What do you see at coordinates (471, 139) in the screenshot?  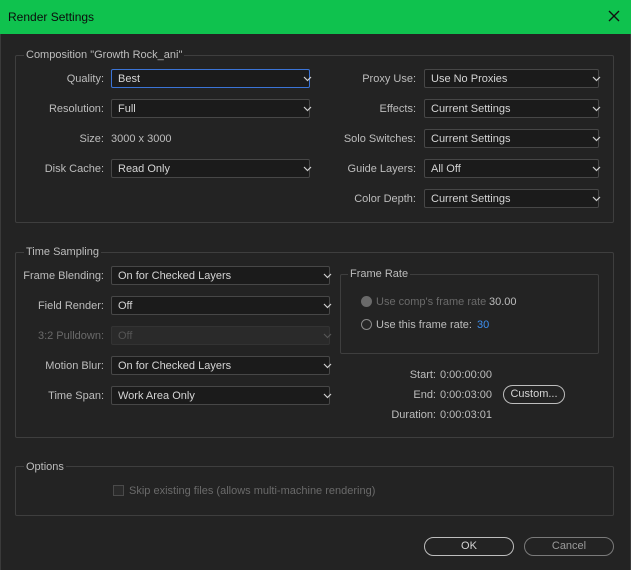 I see `solo-switches-value: Current Settings` at bounding box center [471, 139].